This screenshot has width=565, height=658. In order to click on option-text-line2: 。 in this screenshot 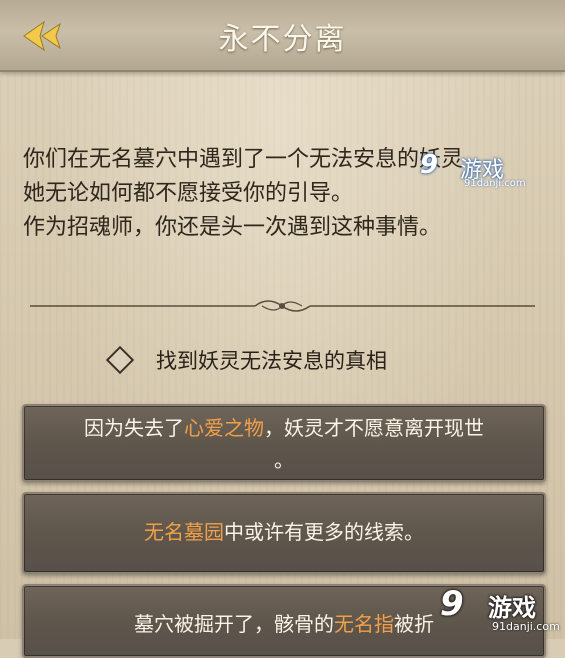, I will do `click(284, 460)`.